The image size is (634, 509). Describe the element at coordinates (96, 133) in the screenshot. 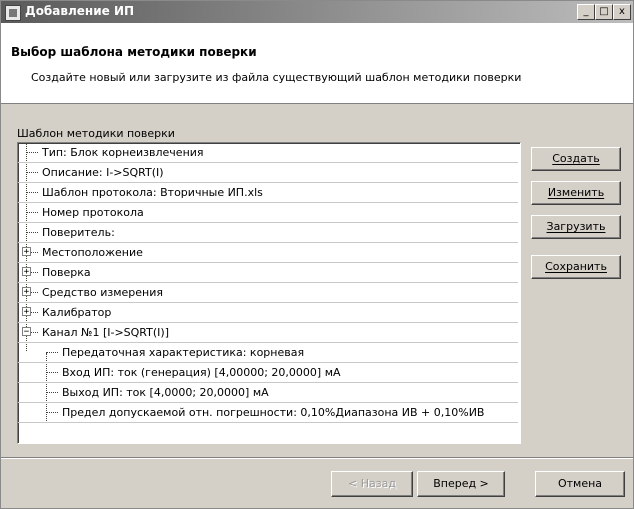

I see `template-group-label: Шаблон методики поверки` at that location.